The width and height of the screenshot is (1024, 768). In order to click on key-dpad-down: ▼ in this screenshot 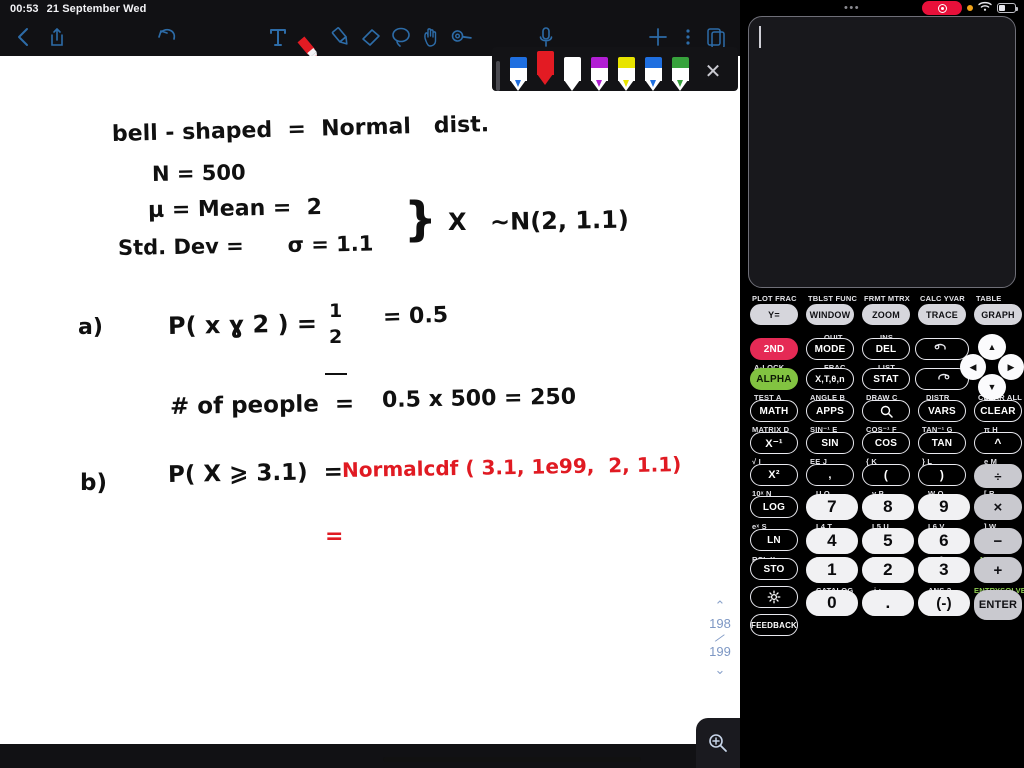, I will do `click(992, 387)`.